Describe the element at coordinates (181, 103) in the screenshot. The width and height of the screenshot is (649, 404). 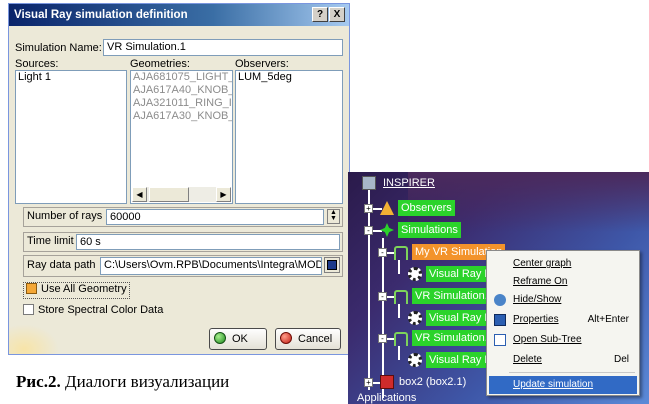
I see `geometry-item: AJA321011_RING_I` at that location.